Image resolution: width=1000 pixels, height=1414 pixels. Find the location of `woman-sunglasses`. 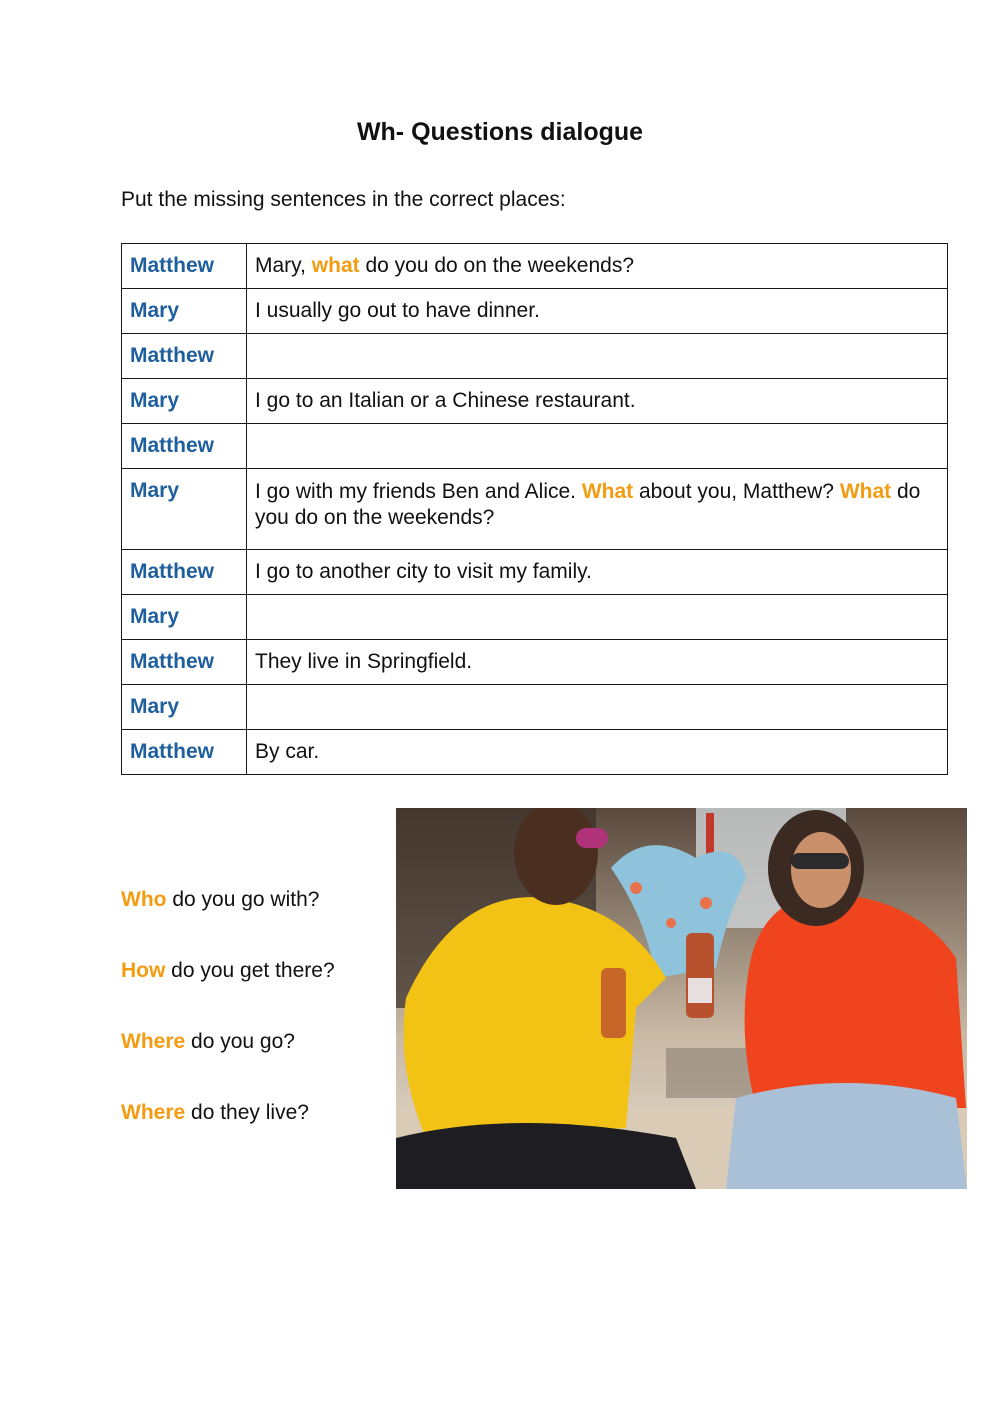

woman-sunglasses is located at coordinates (820, 861).